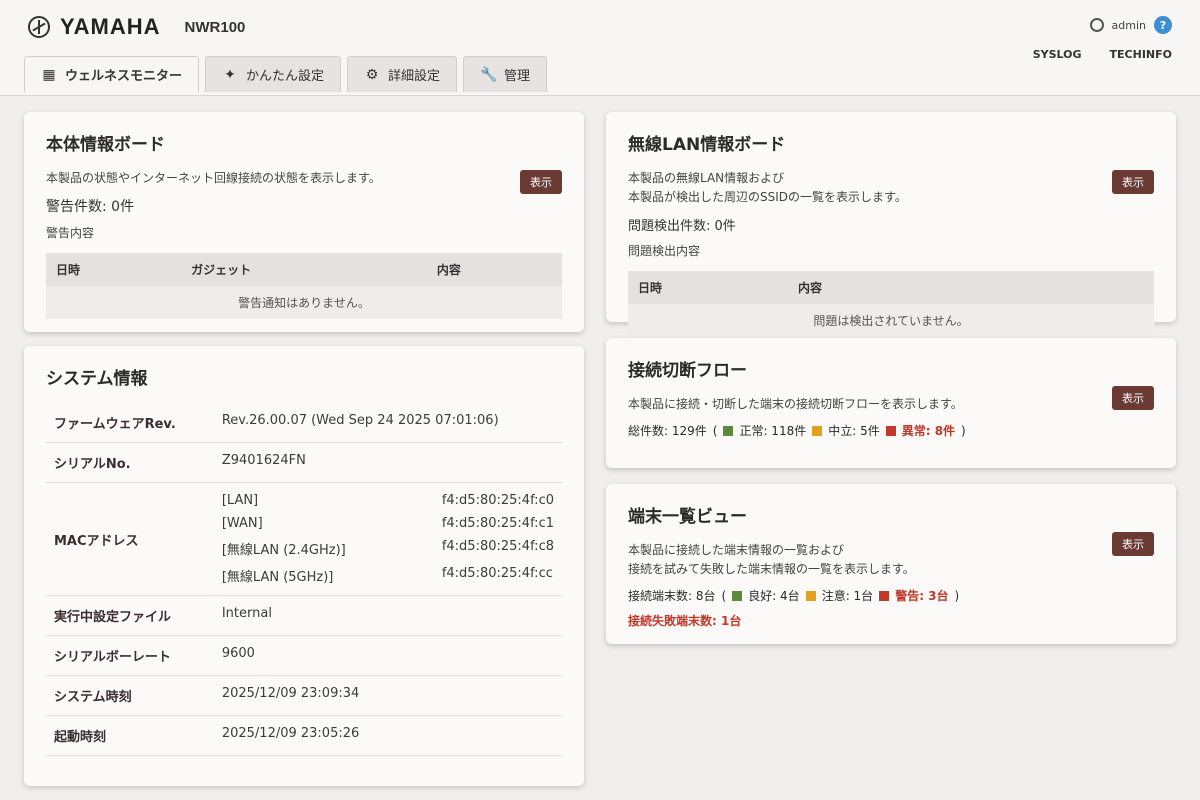  I want to click on abnormal-swatch, so click(890, 430).